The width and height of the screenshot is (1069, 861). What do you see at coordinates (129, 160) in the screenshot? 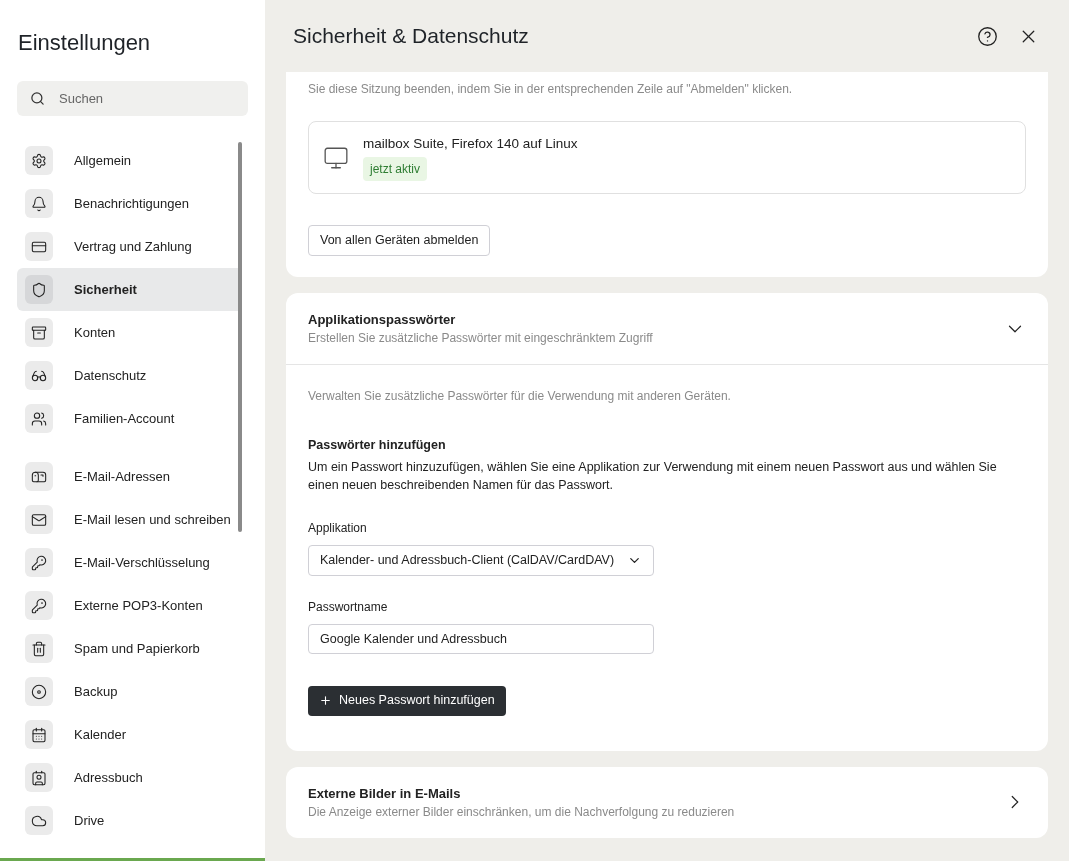
I see `sidebar-item: Allgemein` at bounding box center [129, 160].